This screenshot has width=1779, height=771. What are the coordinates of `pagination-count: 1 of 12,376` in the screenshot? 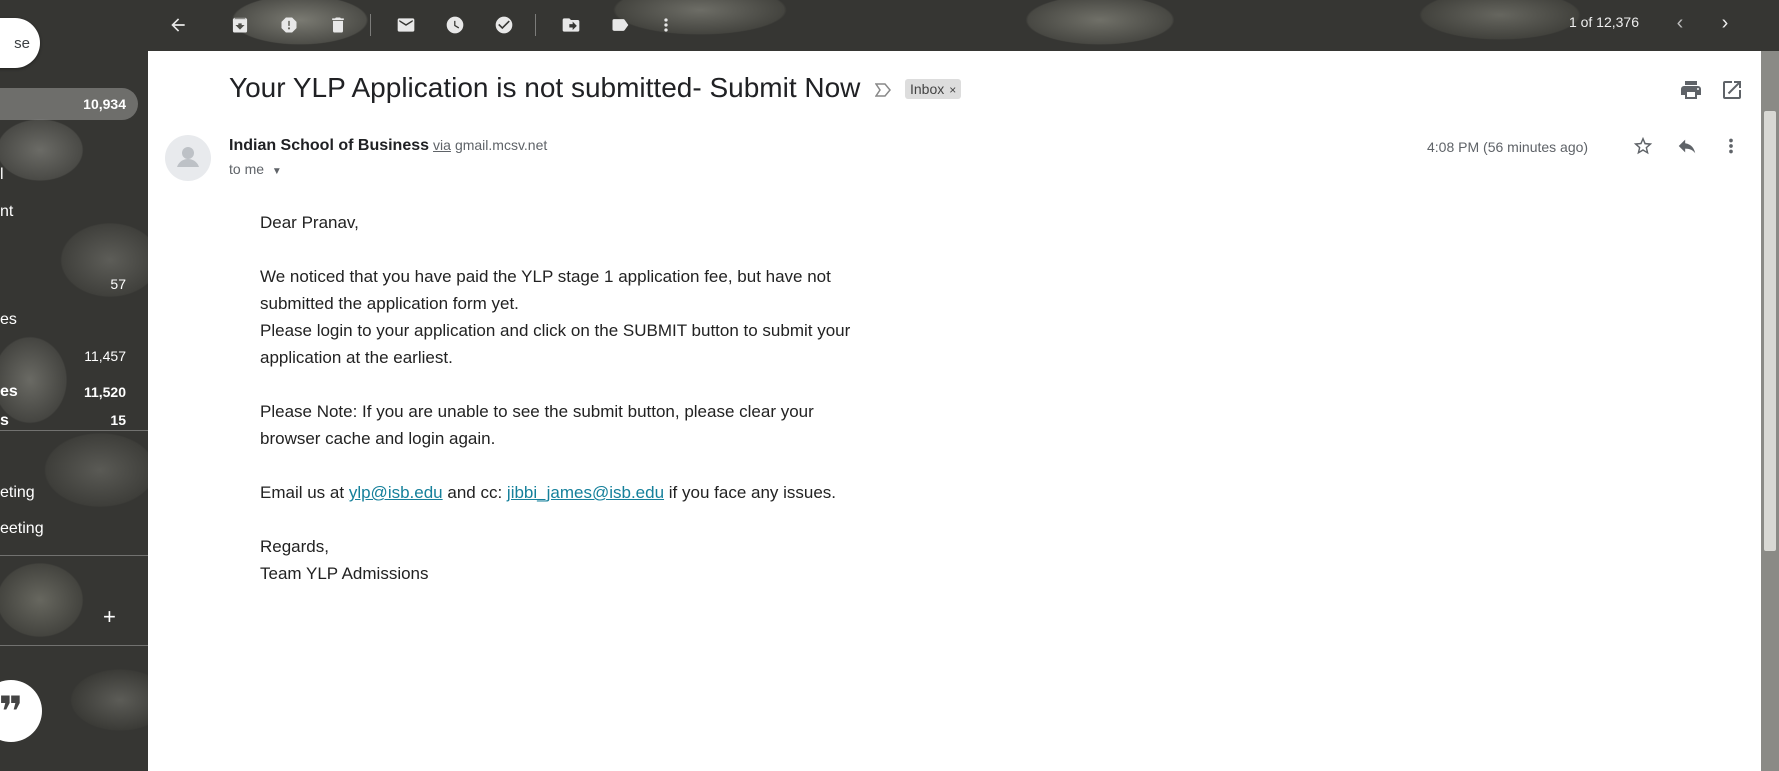 It's located at (1603, 22).